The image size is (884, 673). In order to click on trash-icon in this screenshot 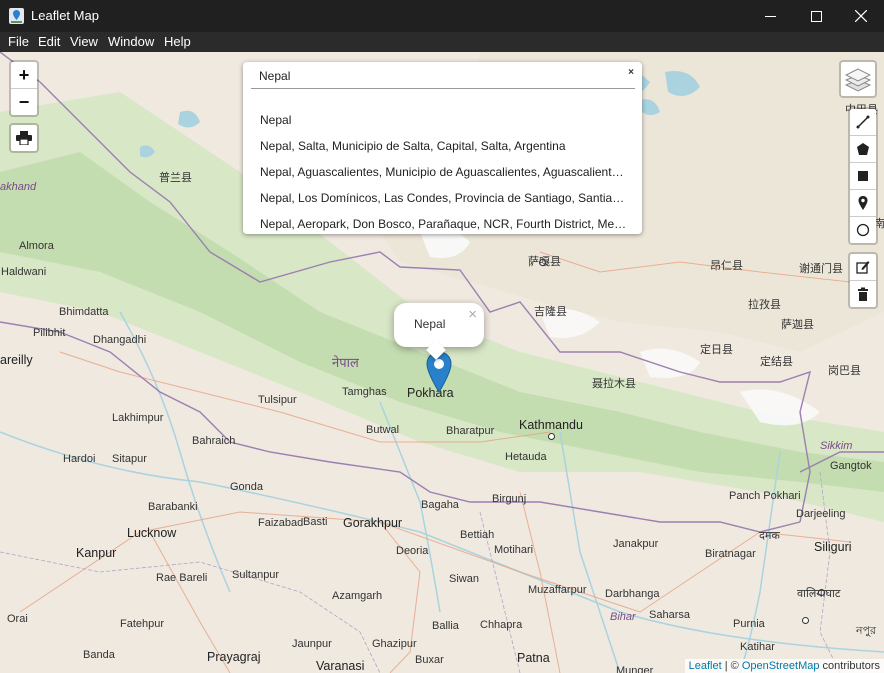, I will do `click(863, 294)`.